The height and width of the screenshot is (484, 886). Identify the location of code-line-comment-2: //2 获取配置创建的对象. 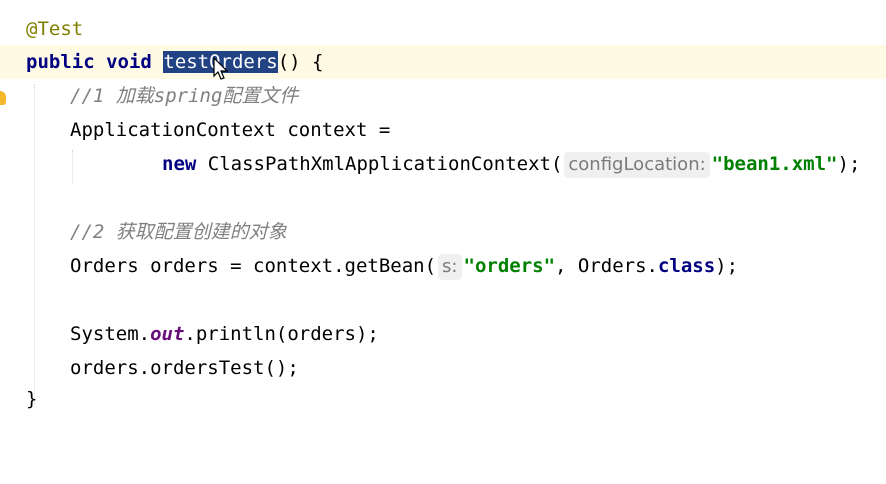
(443, 232).